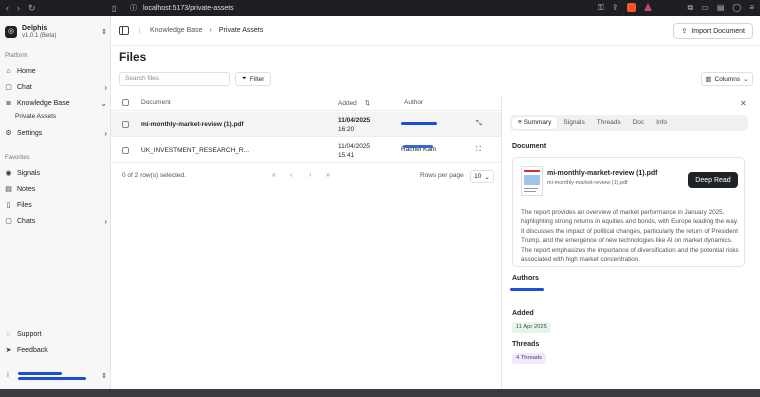 The width and height of the screenshot is (760, 397). What do you see at coordinates (8, 376) in the screenshot?
I see `avatar: I` at bounding box center [8, 376].